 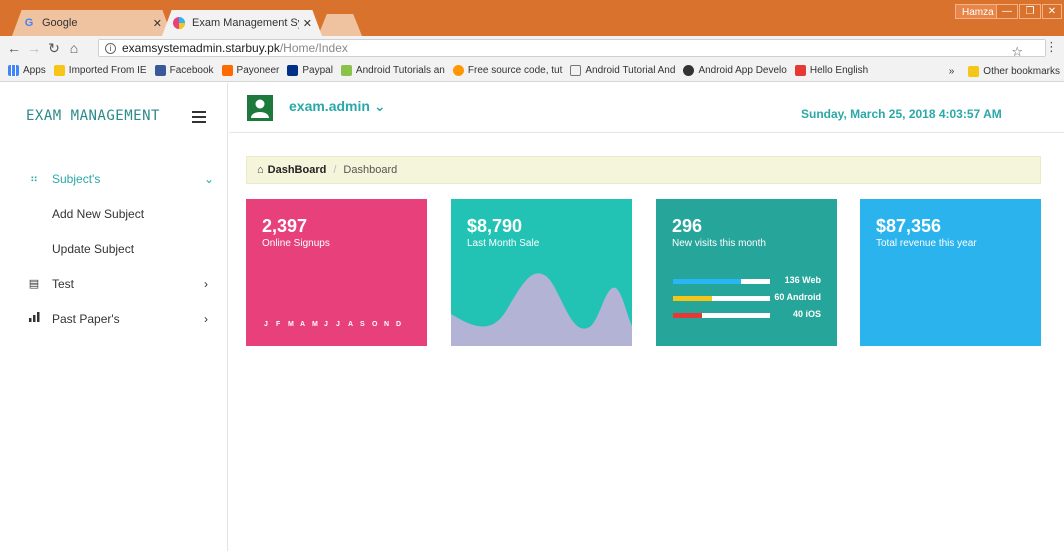 I want to click on sidebar-item-past-papers: Past Paper's ›, so click(x=113, y=318).